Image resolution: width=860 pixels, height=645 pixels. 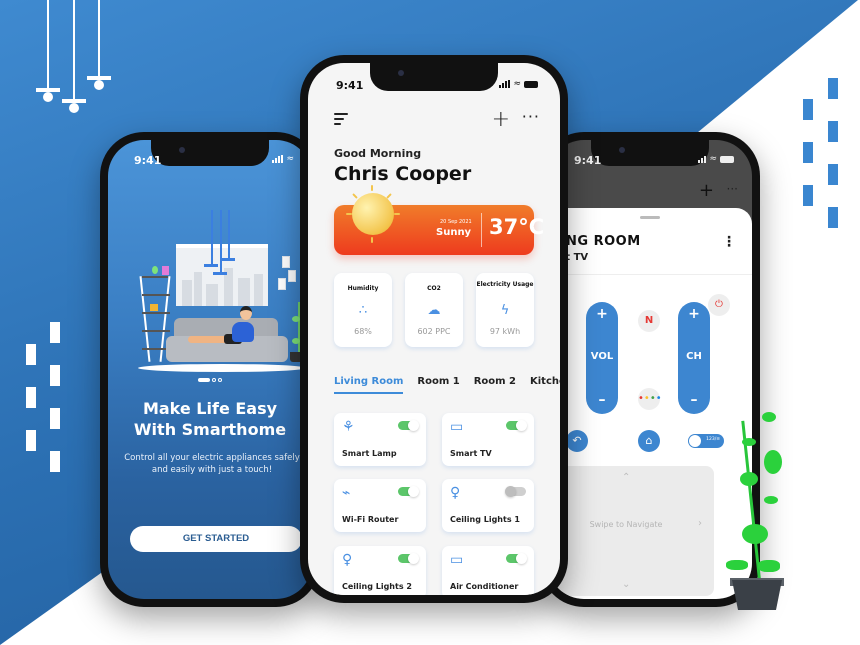 I want to click on google-assistant-button: ••••, so click(x=650, y=399).